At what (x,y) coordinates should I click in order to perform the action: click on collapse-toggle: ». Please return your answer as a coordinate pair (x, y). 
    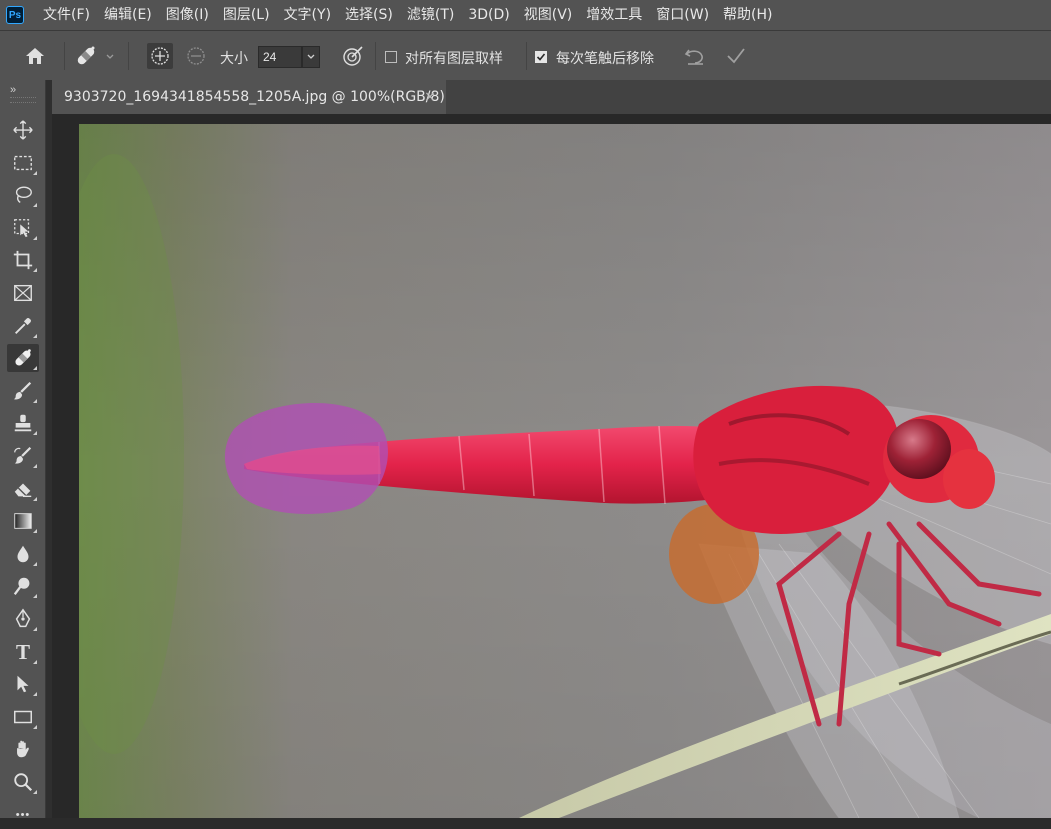
    Looking at the image, I should click on (13, 90).